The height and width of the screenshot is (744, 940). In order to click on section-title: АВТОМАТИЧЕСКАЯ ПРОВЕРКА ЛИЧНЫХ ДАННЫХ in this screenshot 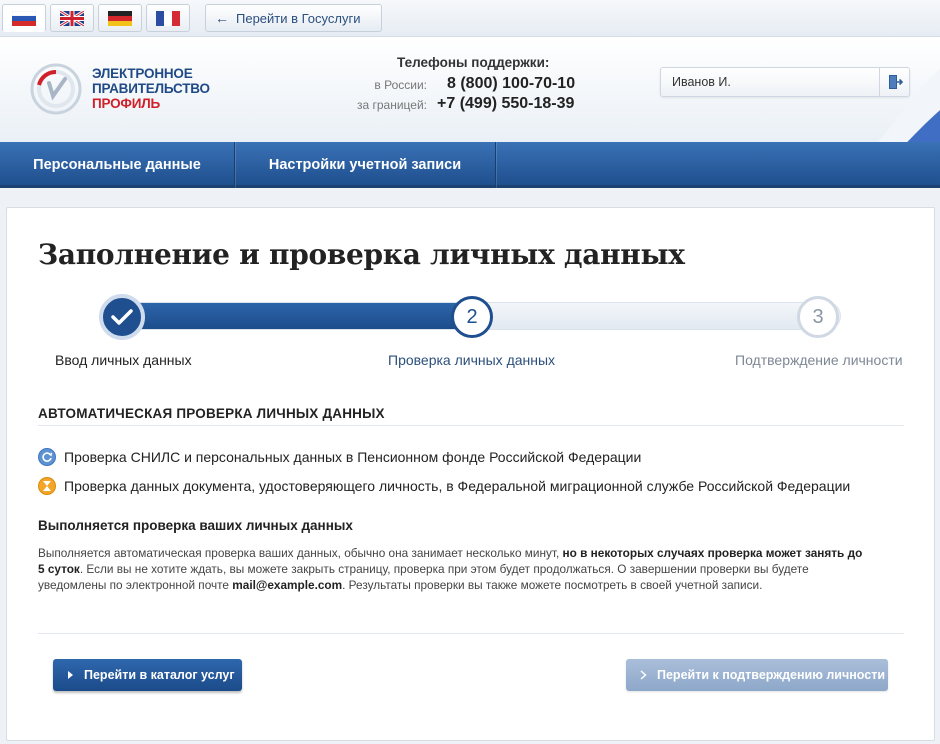, I will do `click(211, 413)`.